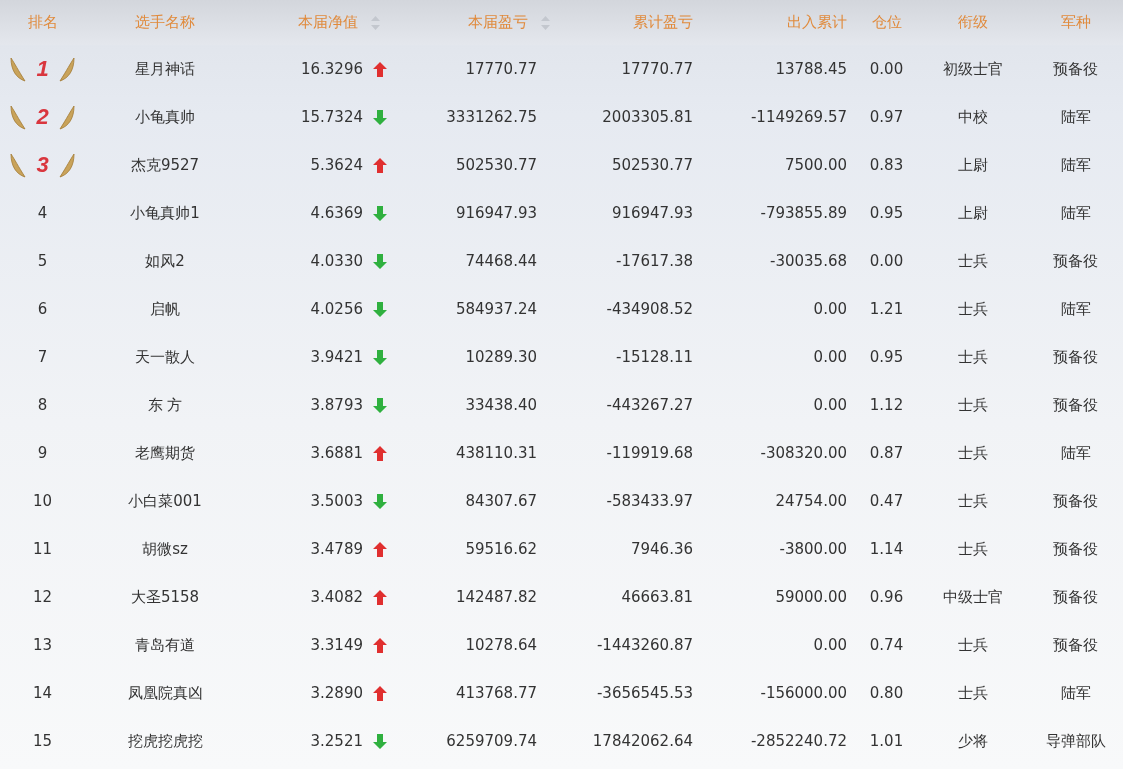 This screenshot has height=769, width=1123. What do you see at coordinates (808, 261) in the screenshot?
I see `table-cell-text: -30035.68` at bounding box center [808, 261].